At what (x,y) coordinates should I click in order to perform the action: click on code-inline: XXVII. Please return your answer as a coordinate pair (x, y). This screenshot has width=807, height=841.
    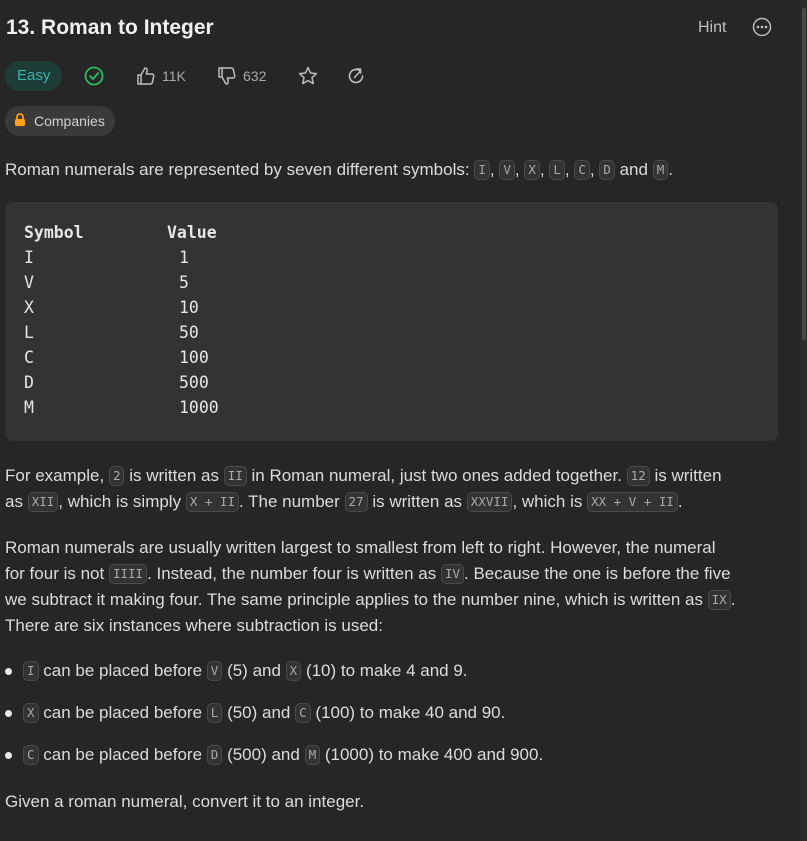
    Looking at the image, I should click on (489, 502).